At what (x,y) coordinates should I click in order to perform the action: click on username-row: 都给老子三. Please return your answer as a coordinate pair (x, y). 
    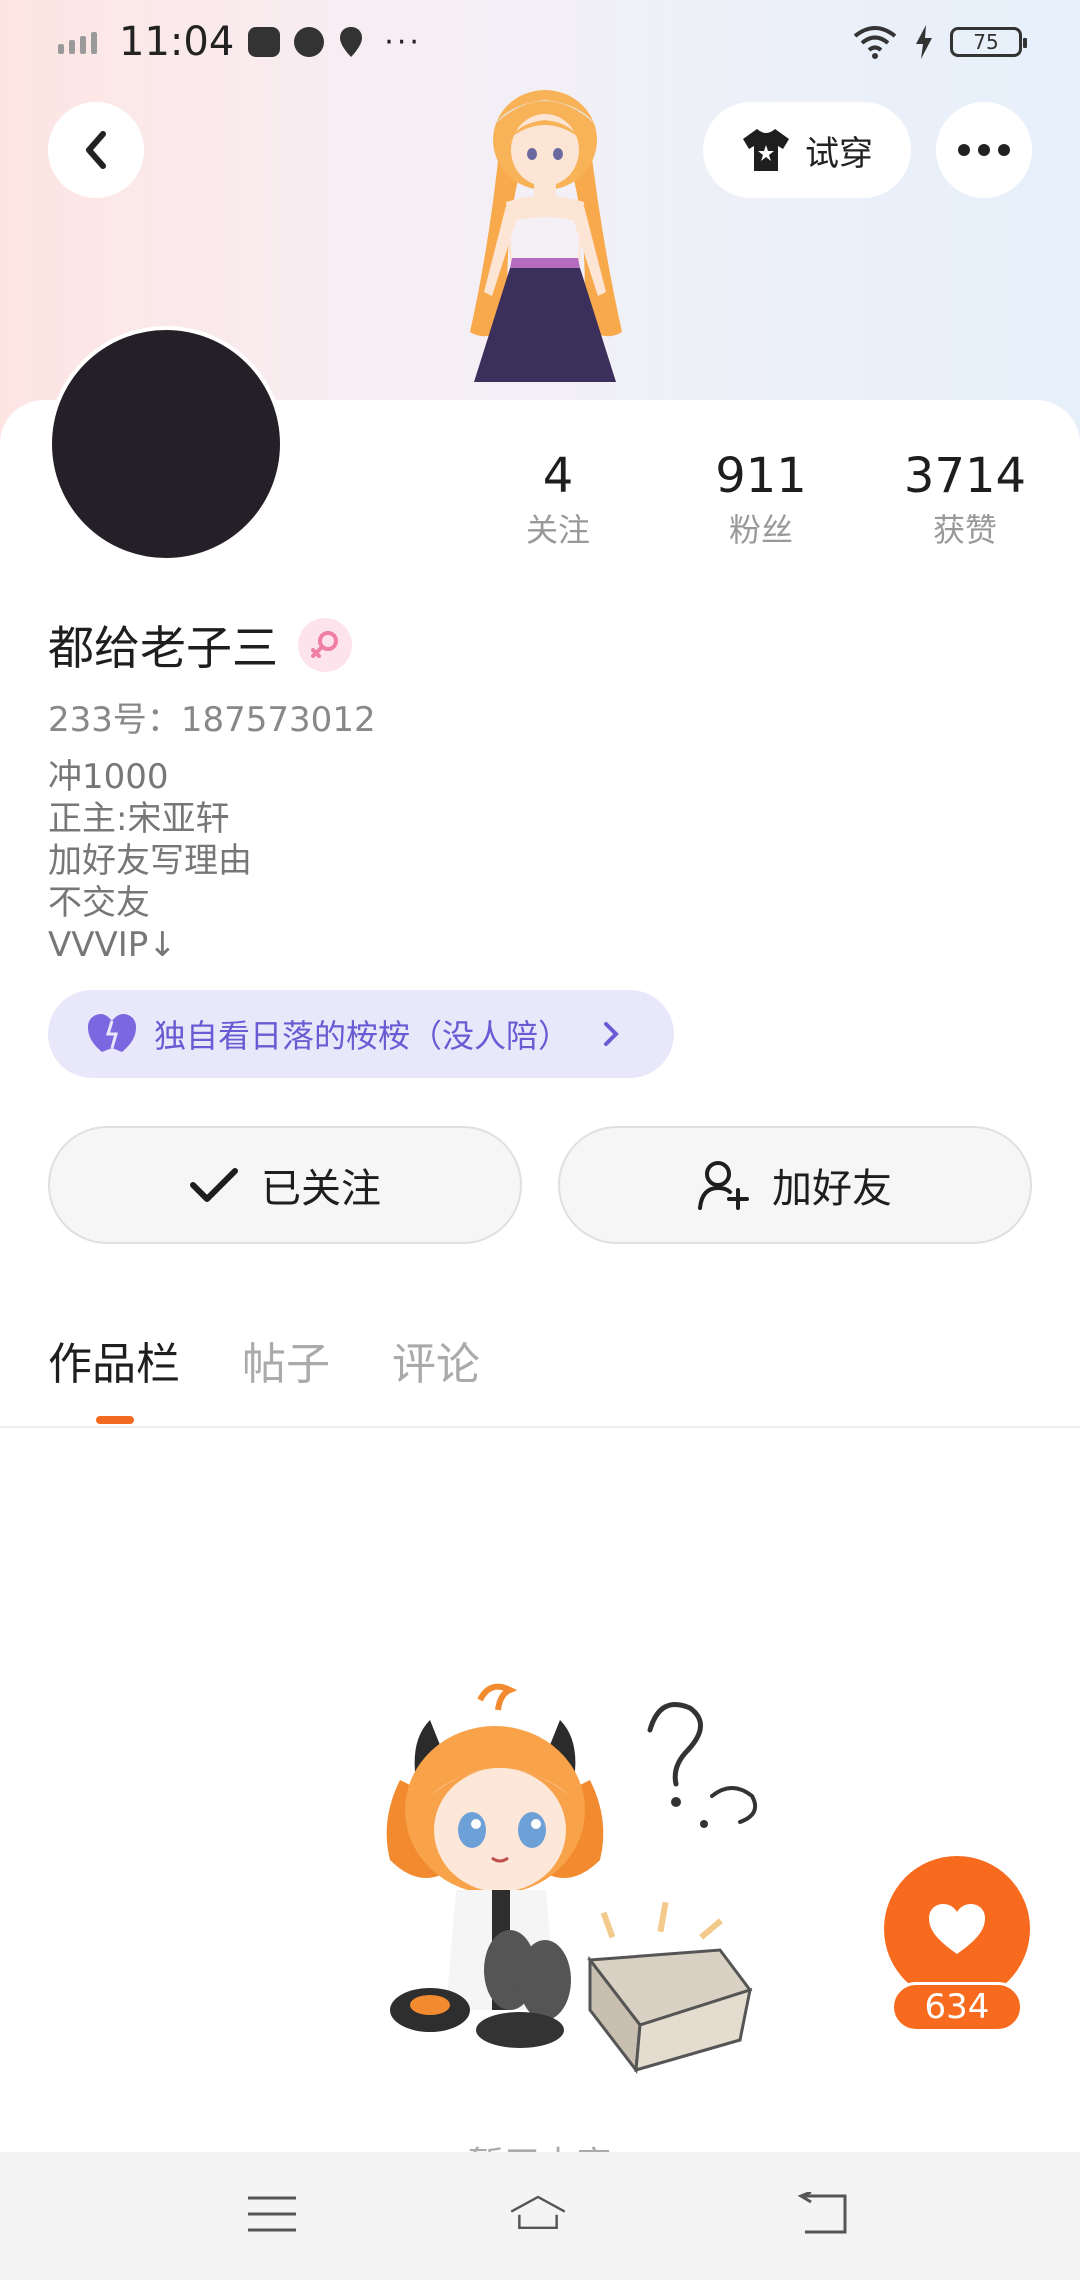
    Looking at the image, I should click on (200, 645).